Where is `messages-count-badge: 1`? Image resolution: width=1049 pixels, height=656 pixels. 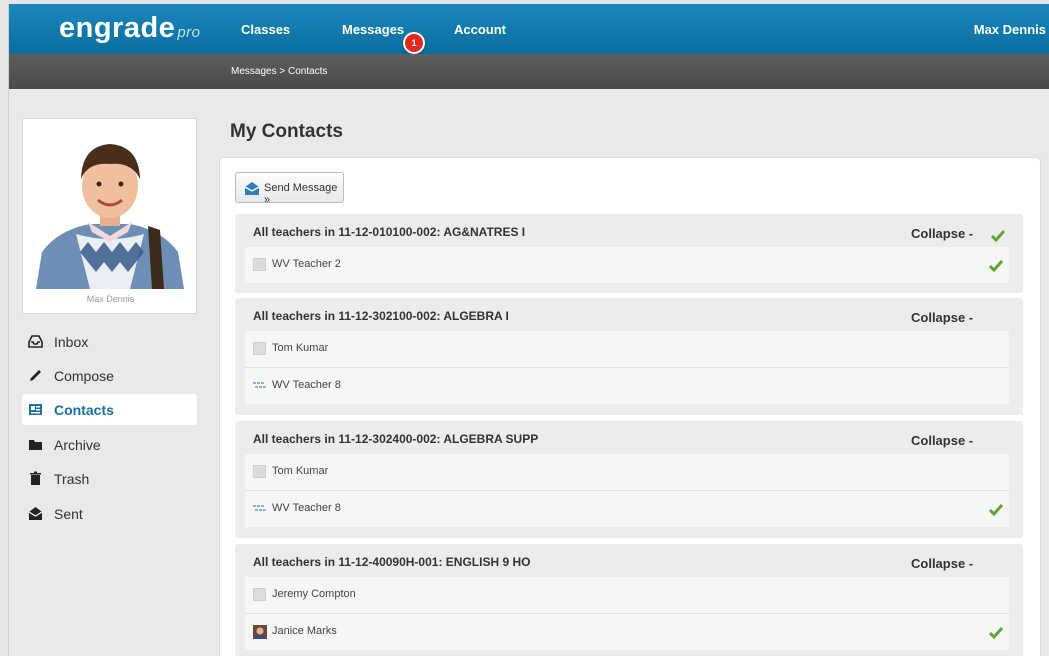 messages-count-badge: 1 is located at coordinates (414, 43).